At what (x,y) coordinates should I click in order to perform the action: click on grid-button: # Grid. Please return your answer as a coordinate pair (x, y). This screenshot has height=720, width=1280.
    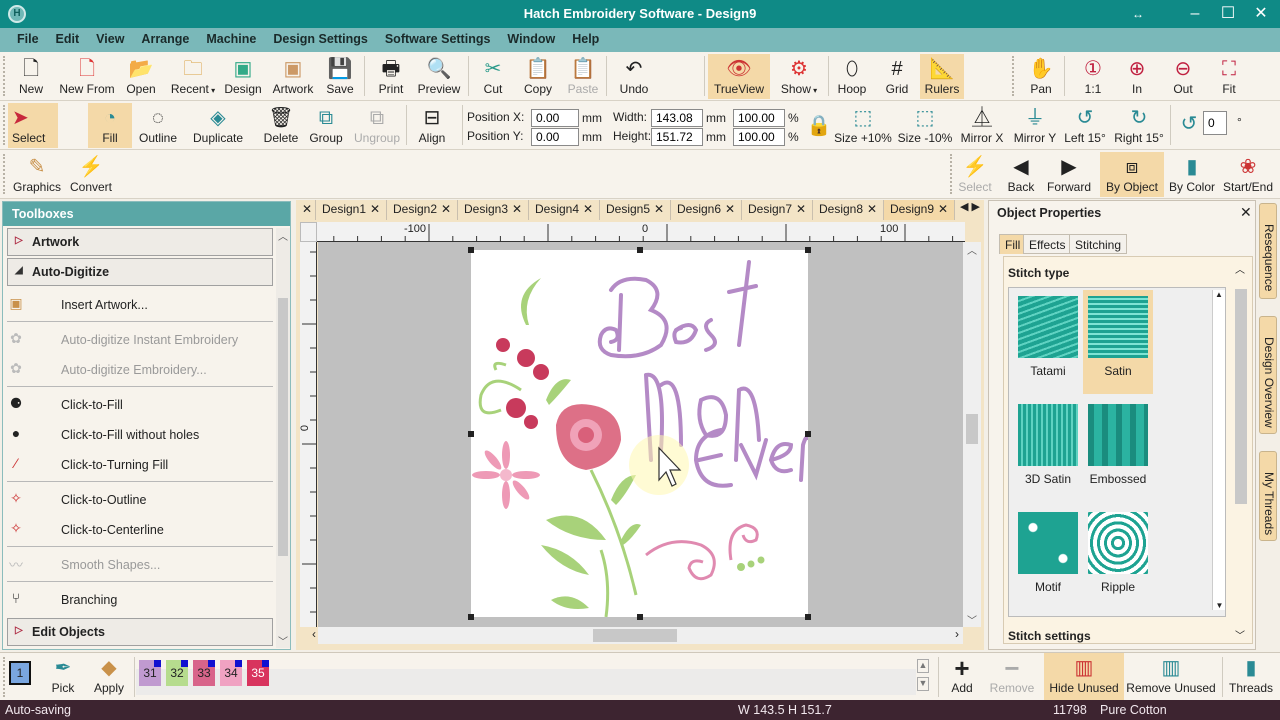
    Looking at the image, I should click on (897, 76).